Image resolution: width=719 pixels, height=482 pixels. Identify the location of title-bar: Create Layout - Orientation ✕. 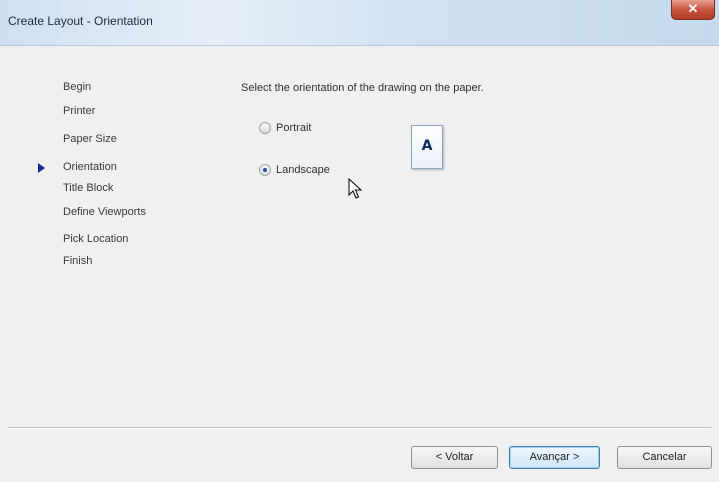
(359, 23).